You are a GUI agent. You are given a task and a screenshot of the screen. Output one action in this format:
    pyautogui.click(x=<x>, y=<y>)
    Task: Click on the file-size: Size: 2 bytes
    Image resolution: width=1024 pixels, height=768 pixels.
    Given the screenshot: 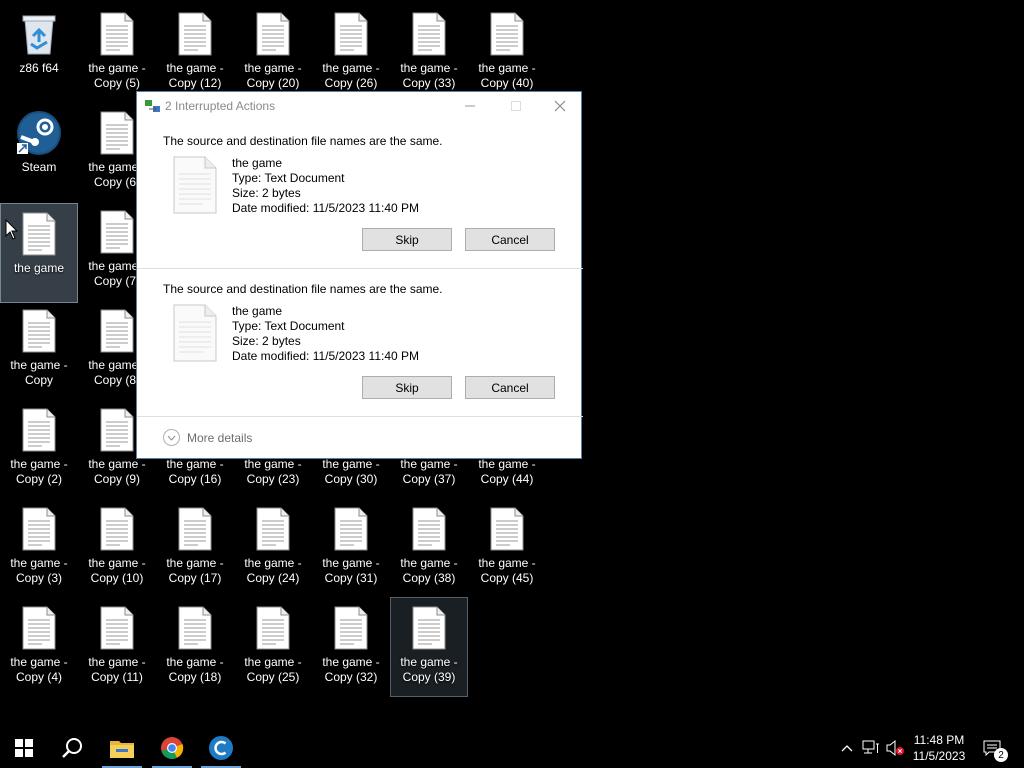 What is the action you would take?
    pyautogui.click(x=266, y=341)
    